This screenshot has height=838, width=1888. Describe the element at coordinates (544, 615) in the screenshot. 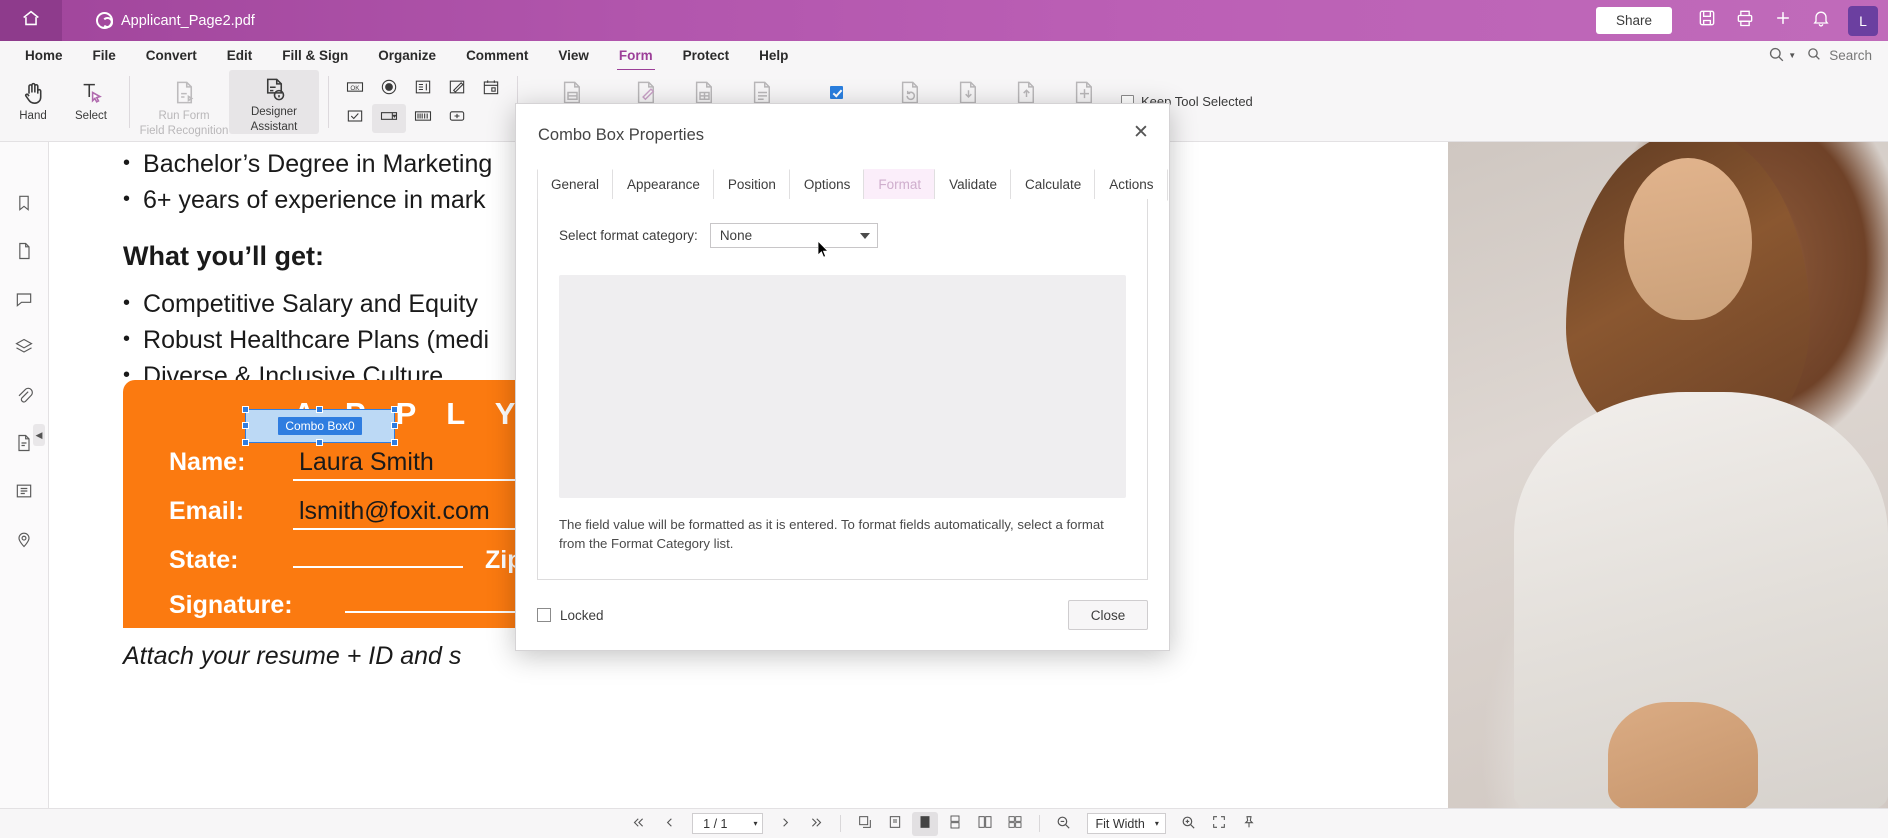

I see `locked-checkbox-box` at that location.